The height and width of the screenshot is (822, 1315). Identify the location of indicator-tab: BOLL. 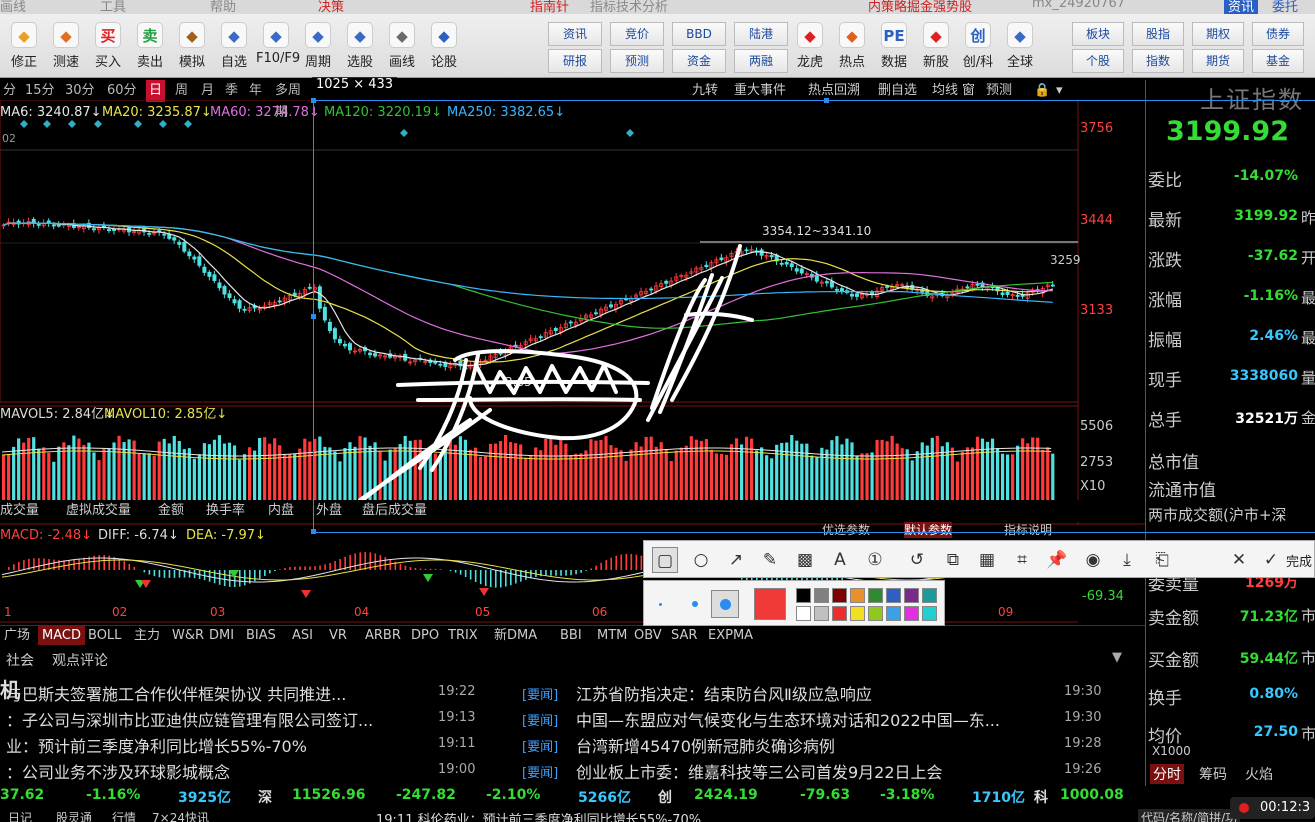
(104, 635).